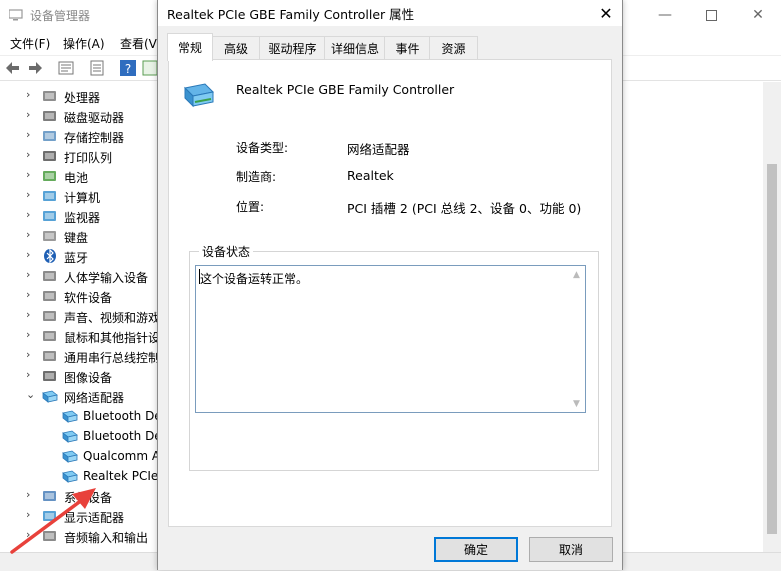  I want to click on close-button: ✕, so click(758, 15).